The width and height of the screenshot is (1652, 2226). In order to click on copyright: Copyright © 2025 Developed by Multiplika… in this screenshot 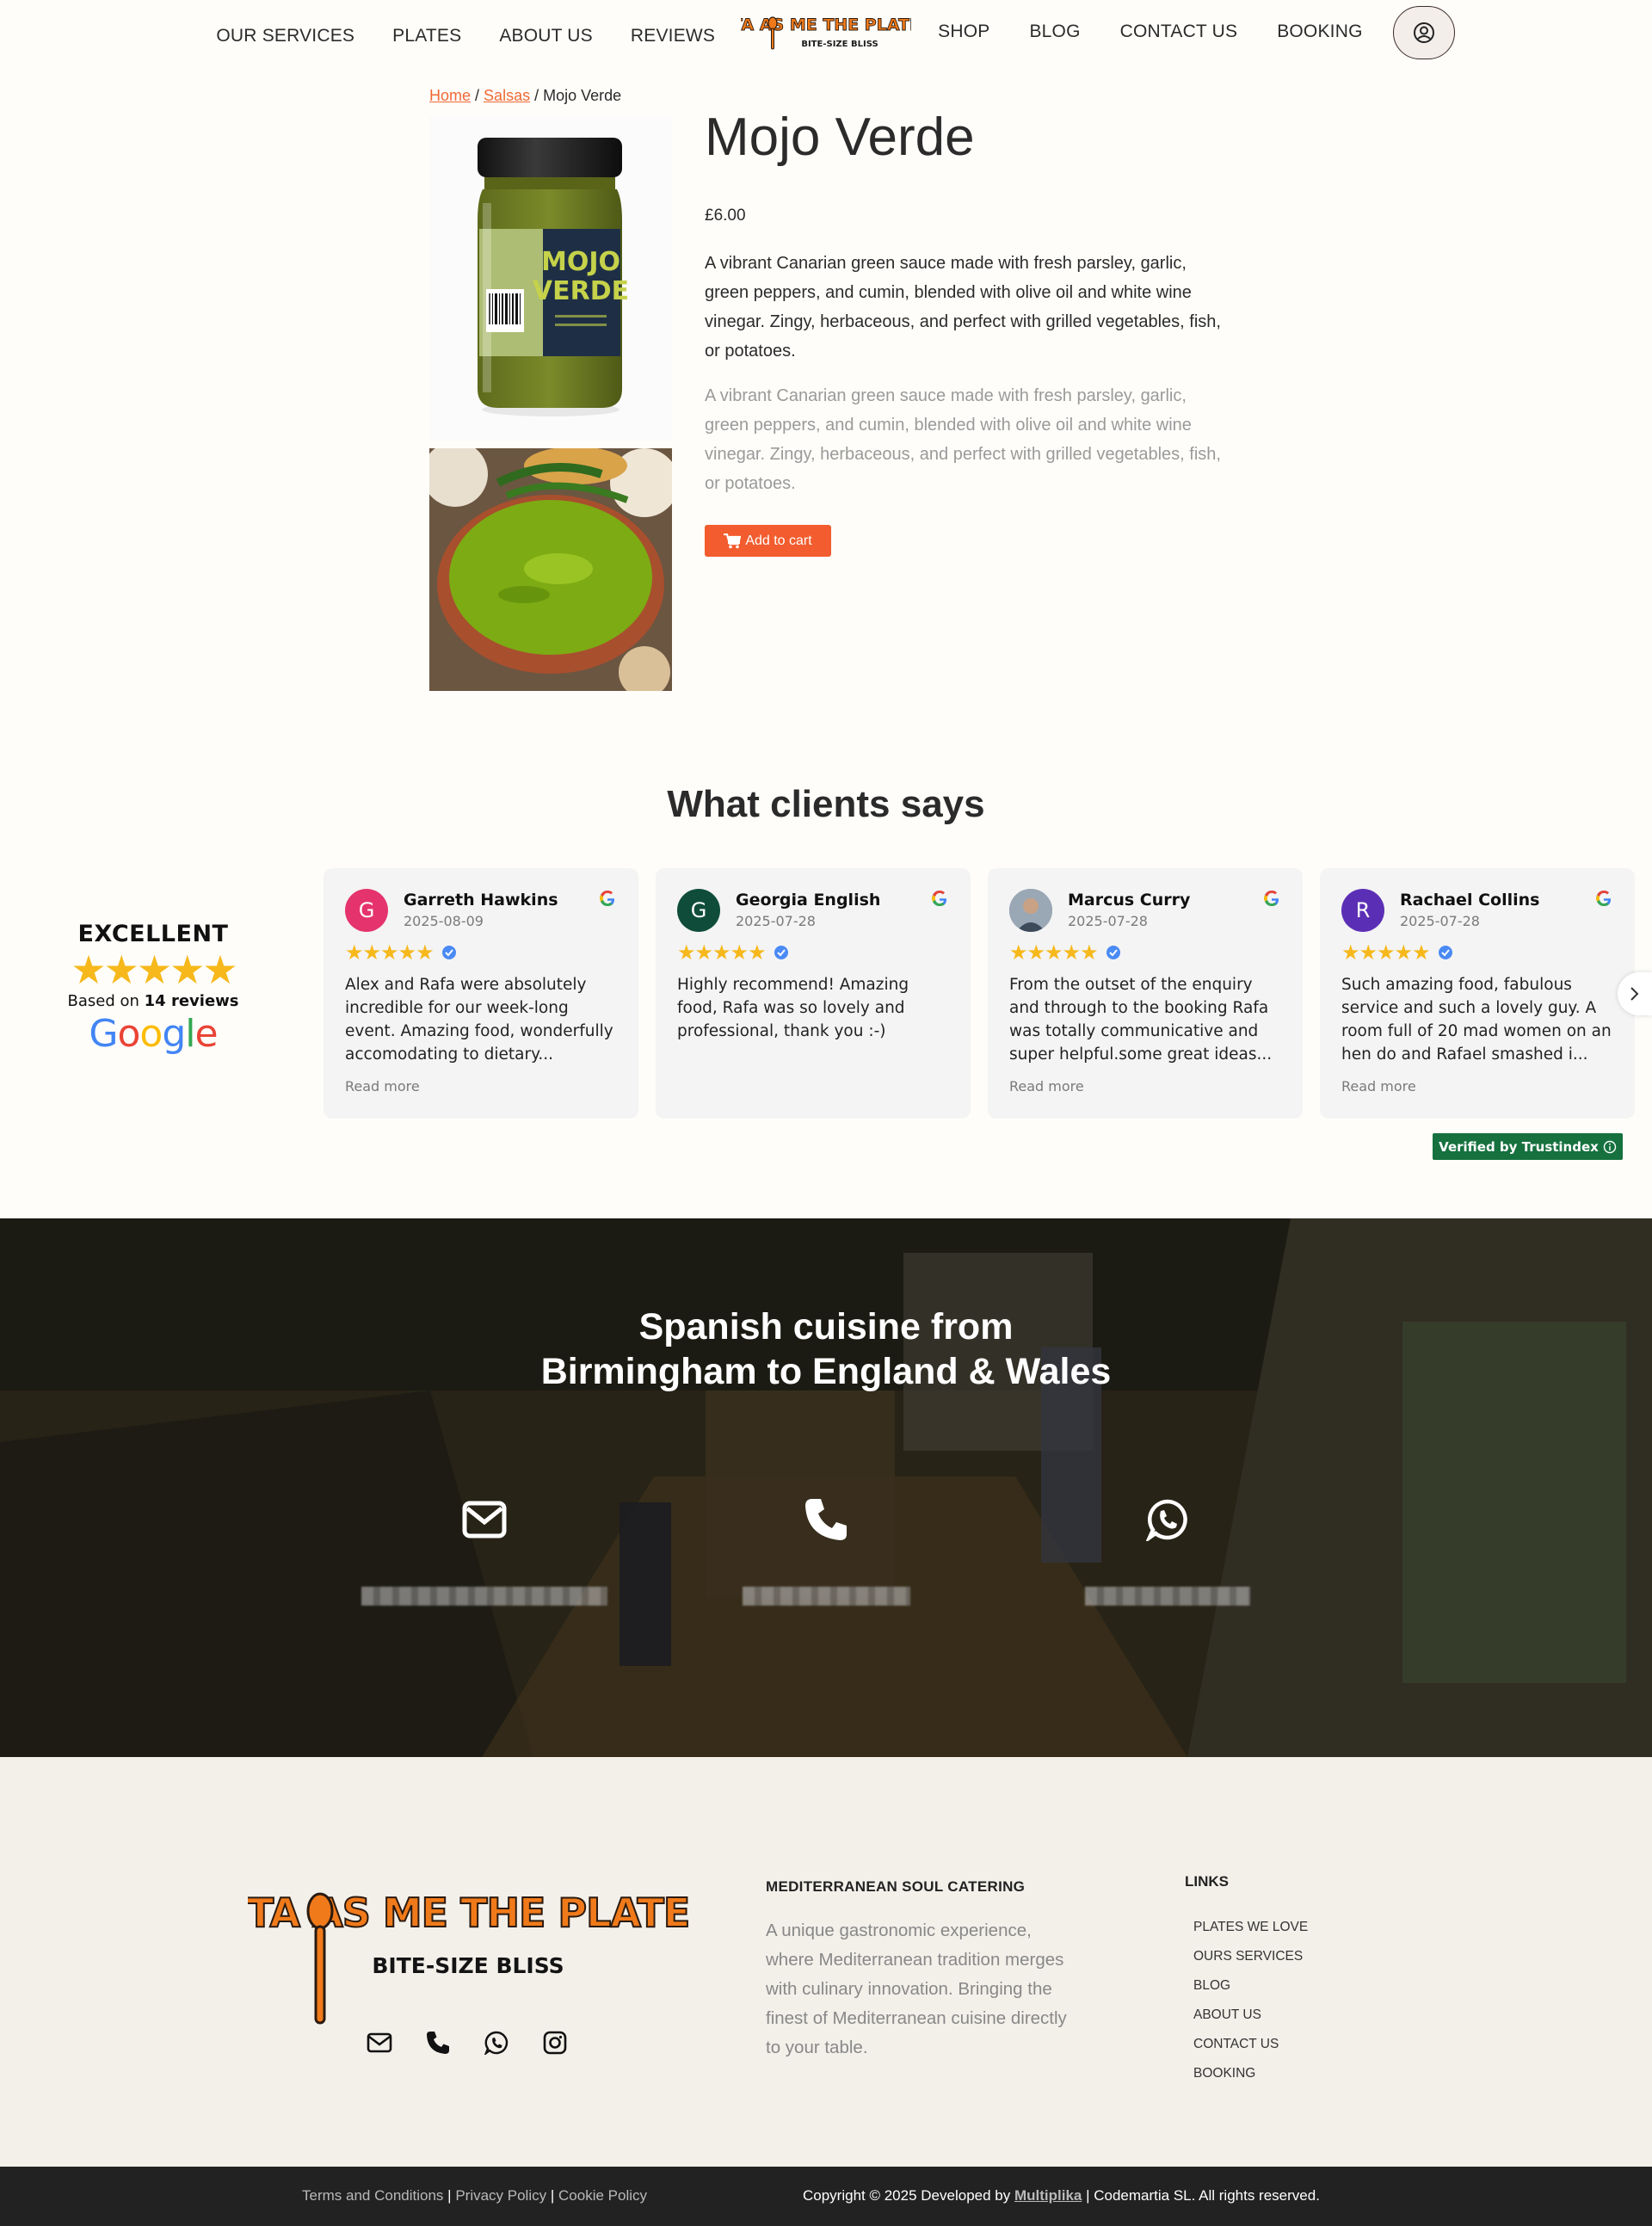, I will do `click(1061, 2195)`.